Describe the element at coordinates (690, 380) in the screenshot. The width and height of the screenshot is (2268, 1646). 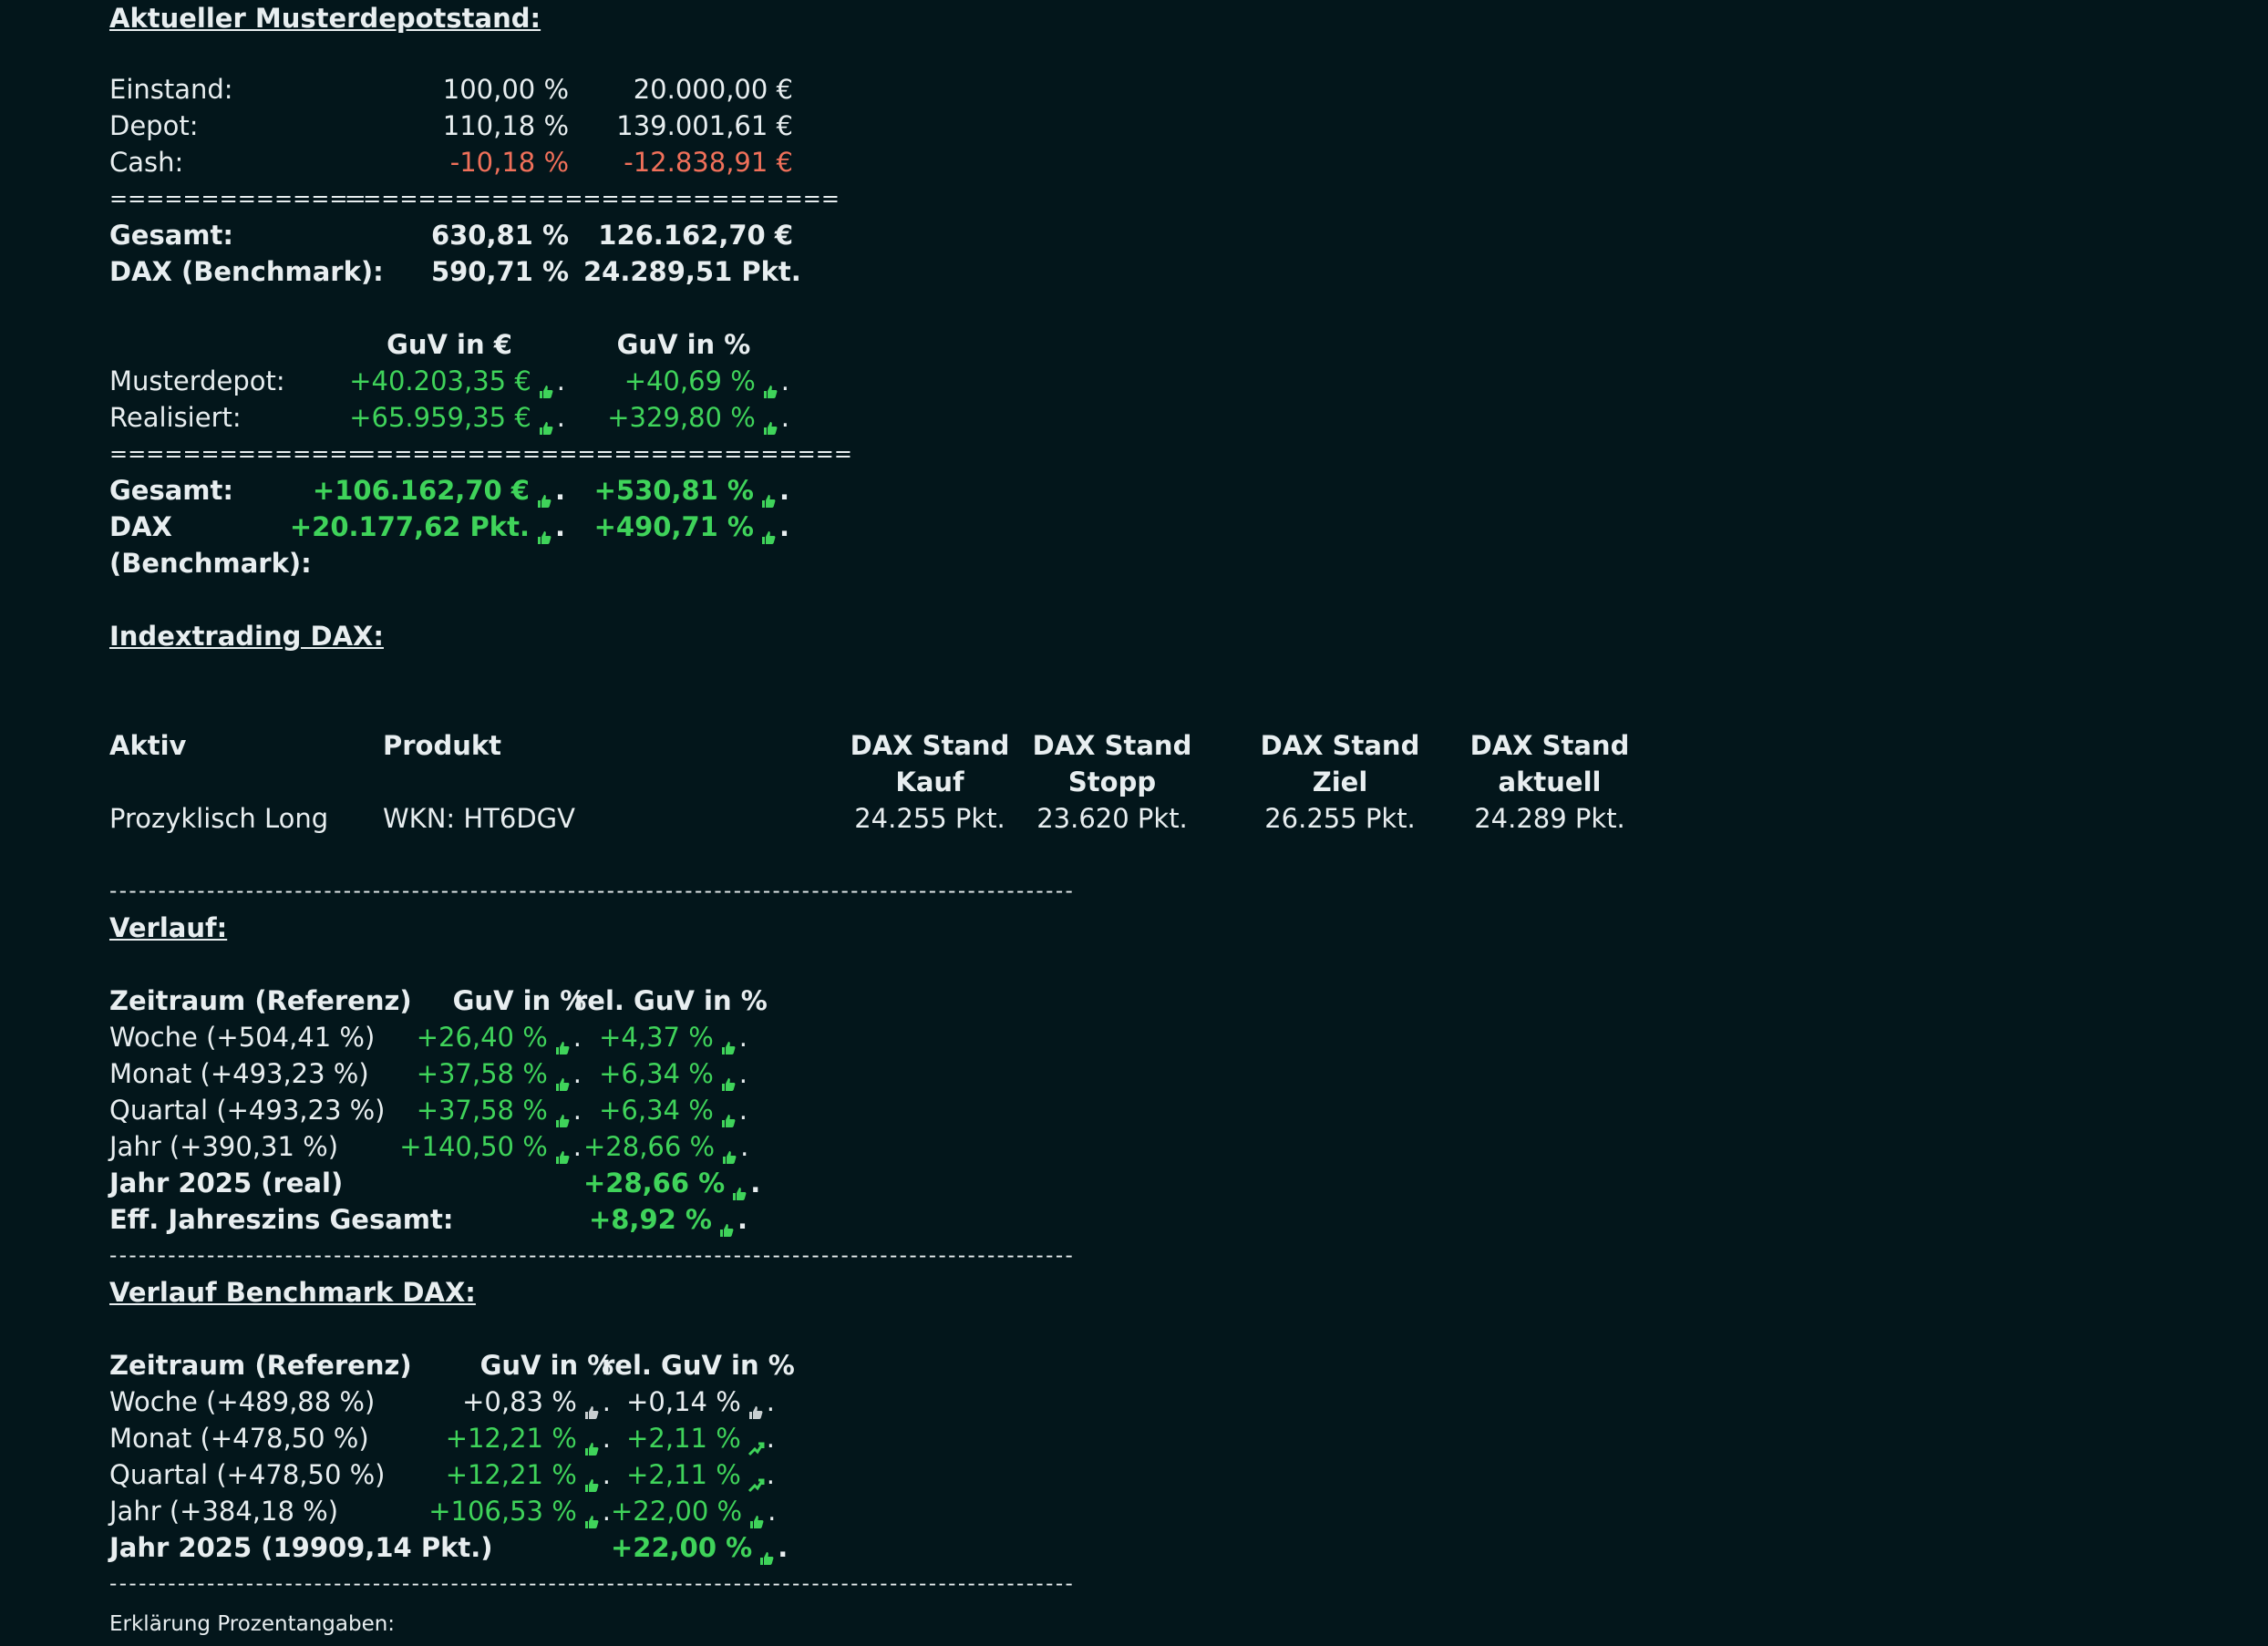
I see `guv-pct-value: +40,69 %` at that location.